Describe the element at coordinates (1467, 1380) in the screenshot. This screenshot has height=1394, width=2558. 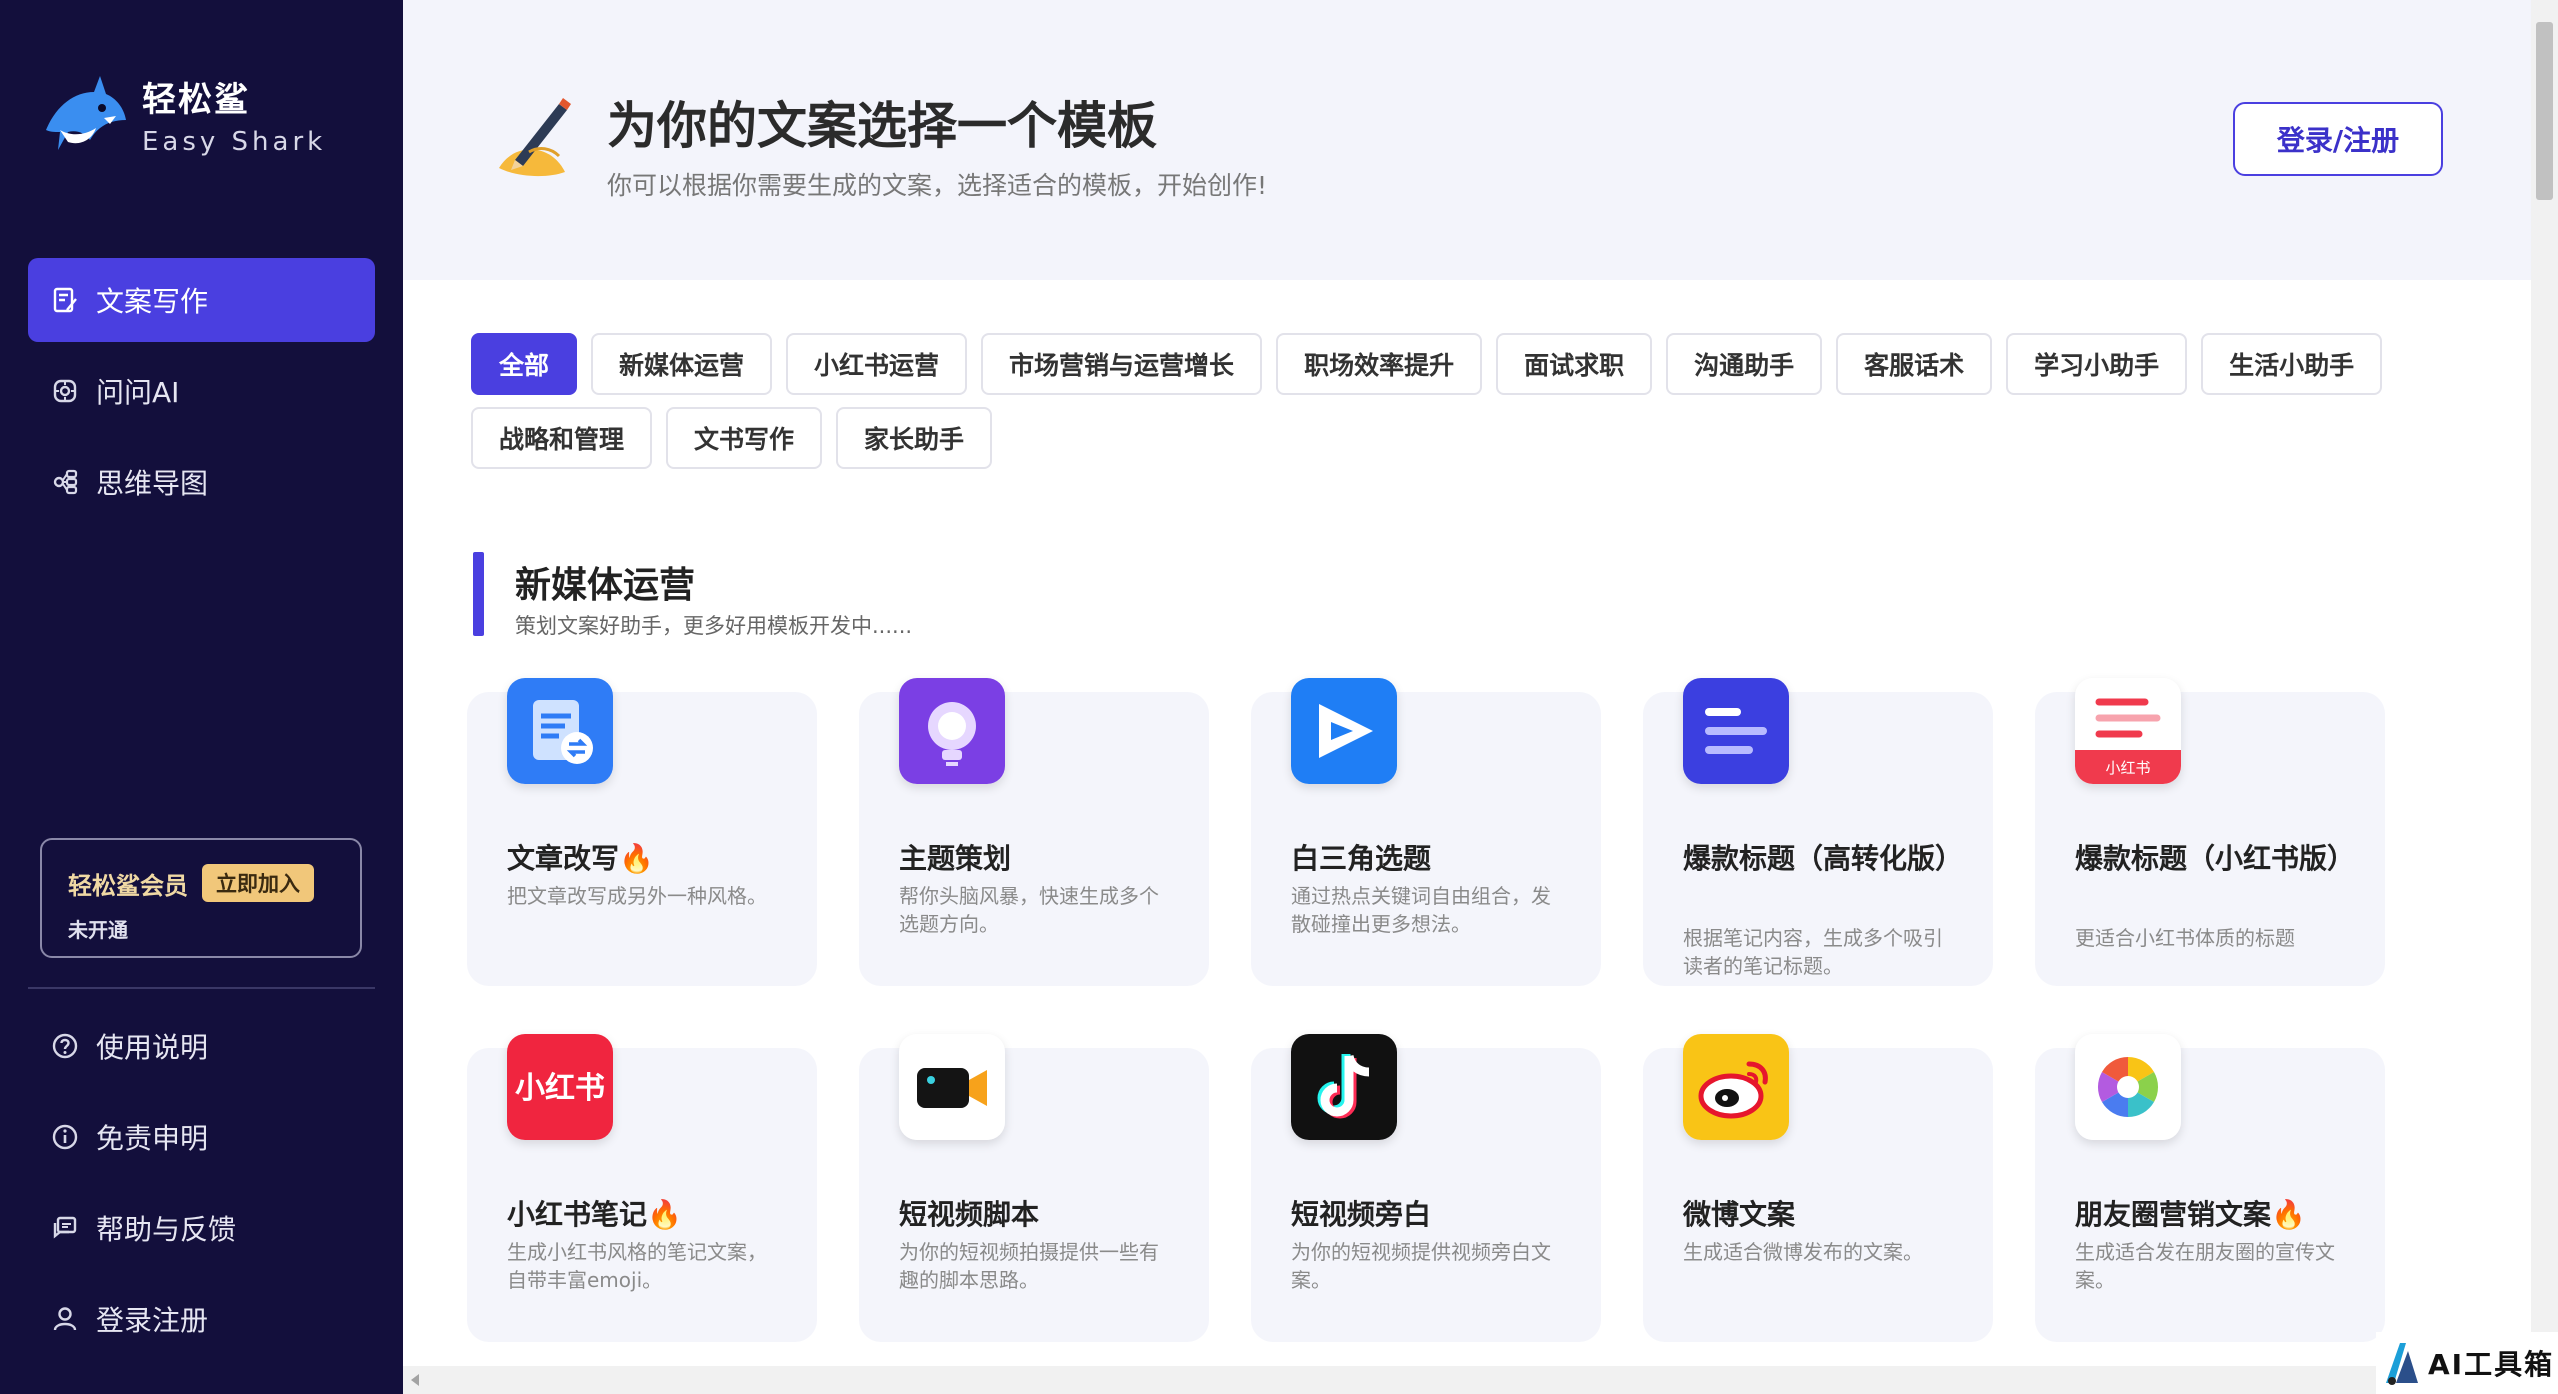
I see `horizontal-scrollbar` at that location.